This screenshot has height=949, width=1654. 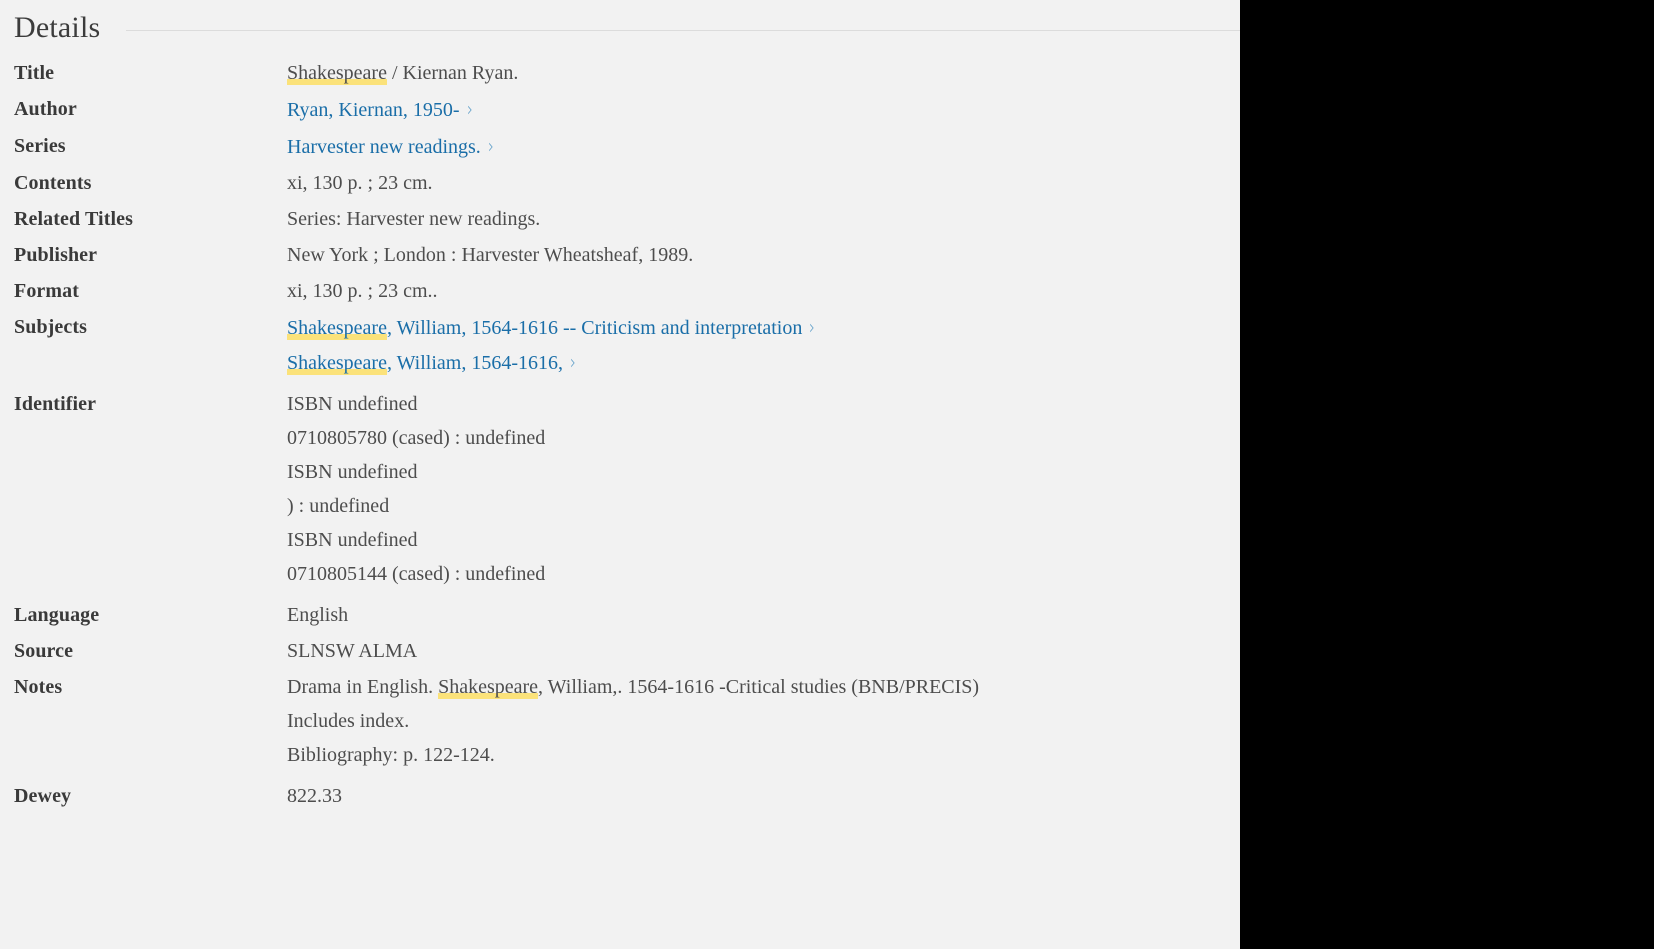 I want to click on field-row-format: Format xi, 130 p. ; 23 cm.., so click(x=620, y=291).